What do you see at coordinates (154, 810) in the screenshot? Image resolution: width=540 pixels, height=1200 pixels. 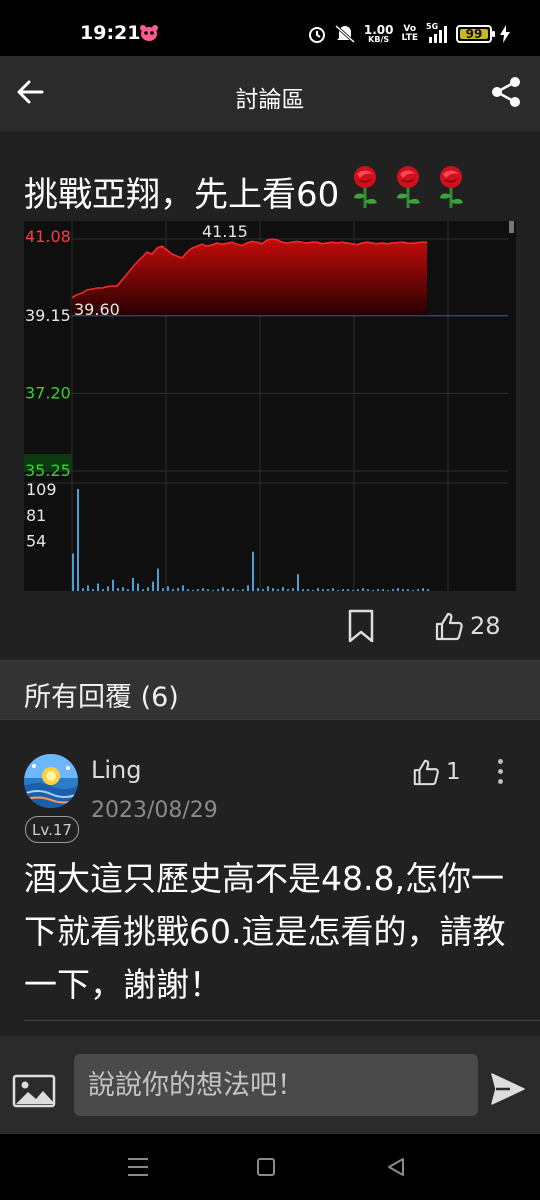 I see `comment-date: 2023/08/29` at bounding box center [154, 810].